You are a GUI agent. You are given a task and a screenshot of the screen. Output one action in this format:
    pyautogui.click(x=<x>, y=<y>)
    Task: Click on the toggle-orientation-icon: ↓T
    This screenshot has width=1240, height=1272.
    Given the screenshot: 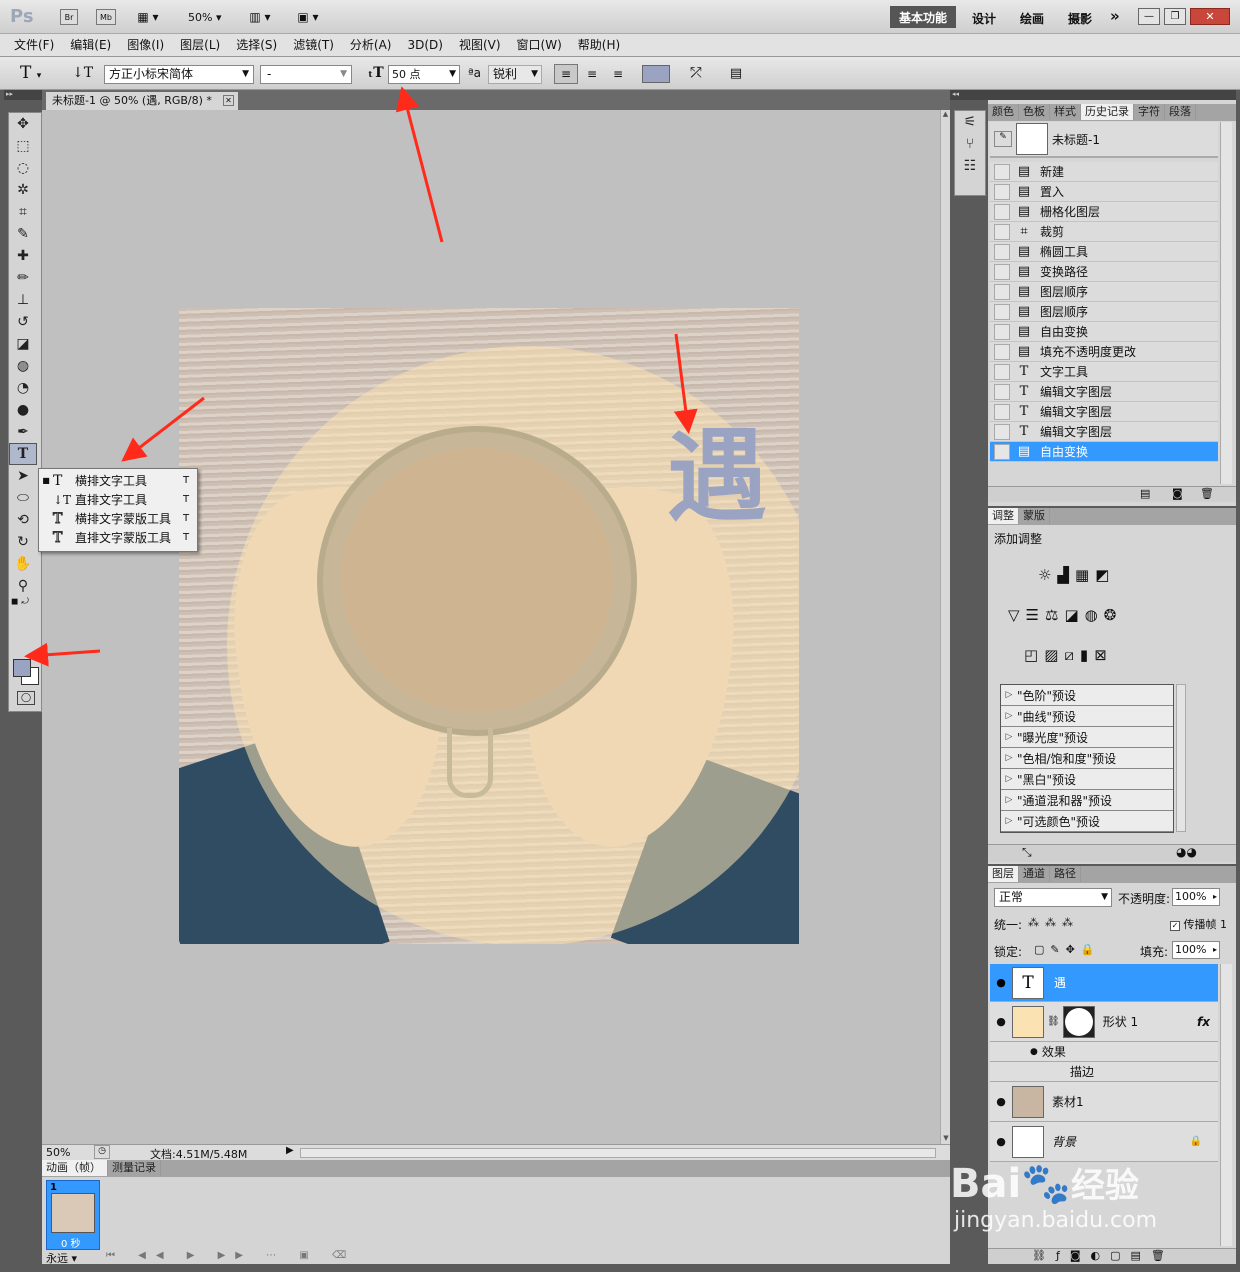 What is the action you would take?
    pyautogui.click(x=82, y=73)
    